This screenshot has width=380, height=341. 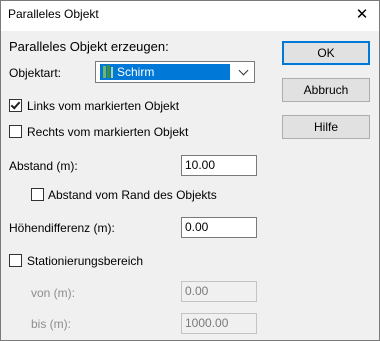 What do you see at coordinates (35, 73) in the screenshot?
I see `objektart-label: Objektart:` at bounding box center [35, 73].